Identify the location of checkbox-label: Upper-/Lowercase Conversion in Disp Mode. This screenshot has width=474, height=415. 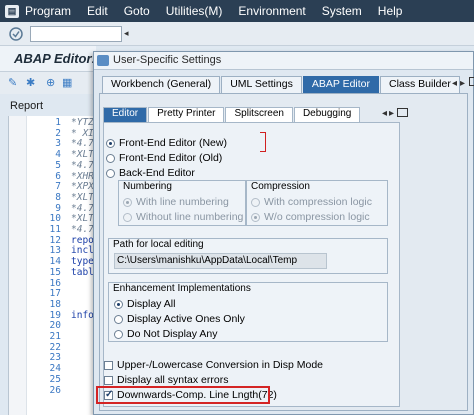
(220, 365).